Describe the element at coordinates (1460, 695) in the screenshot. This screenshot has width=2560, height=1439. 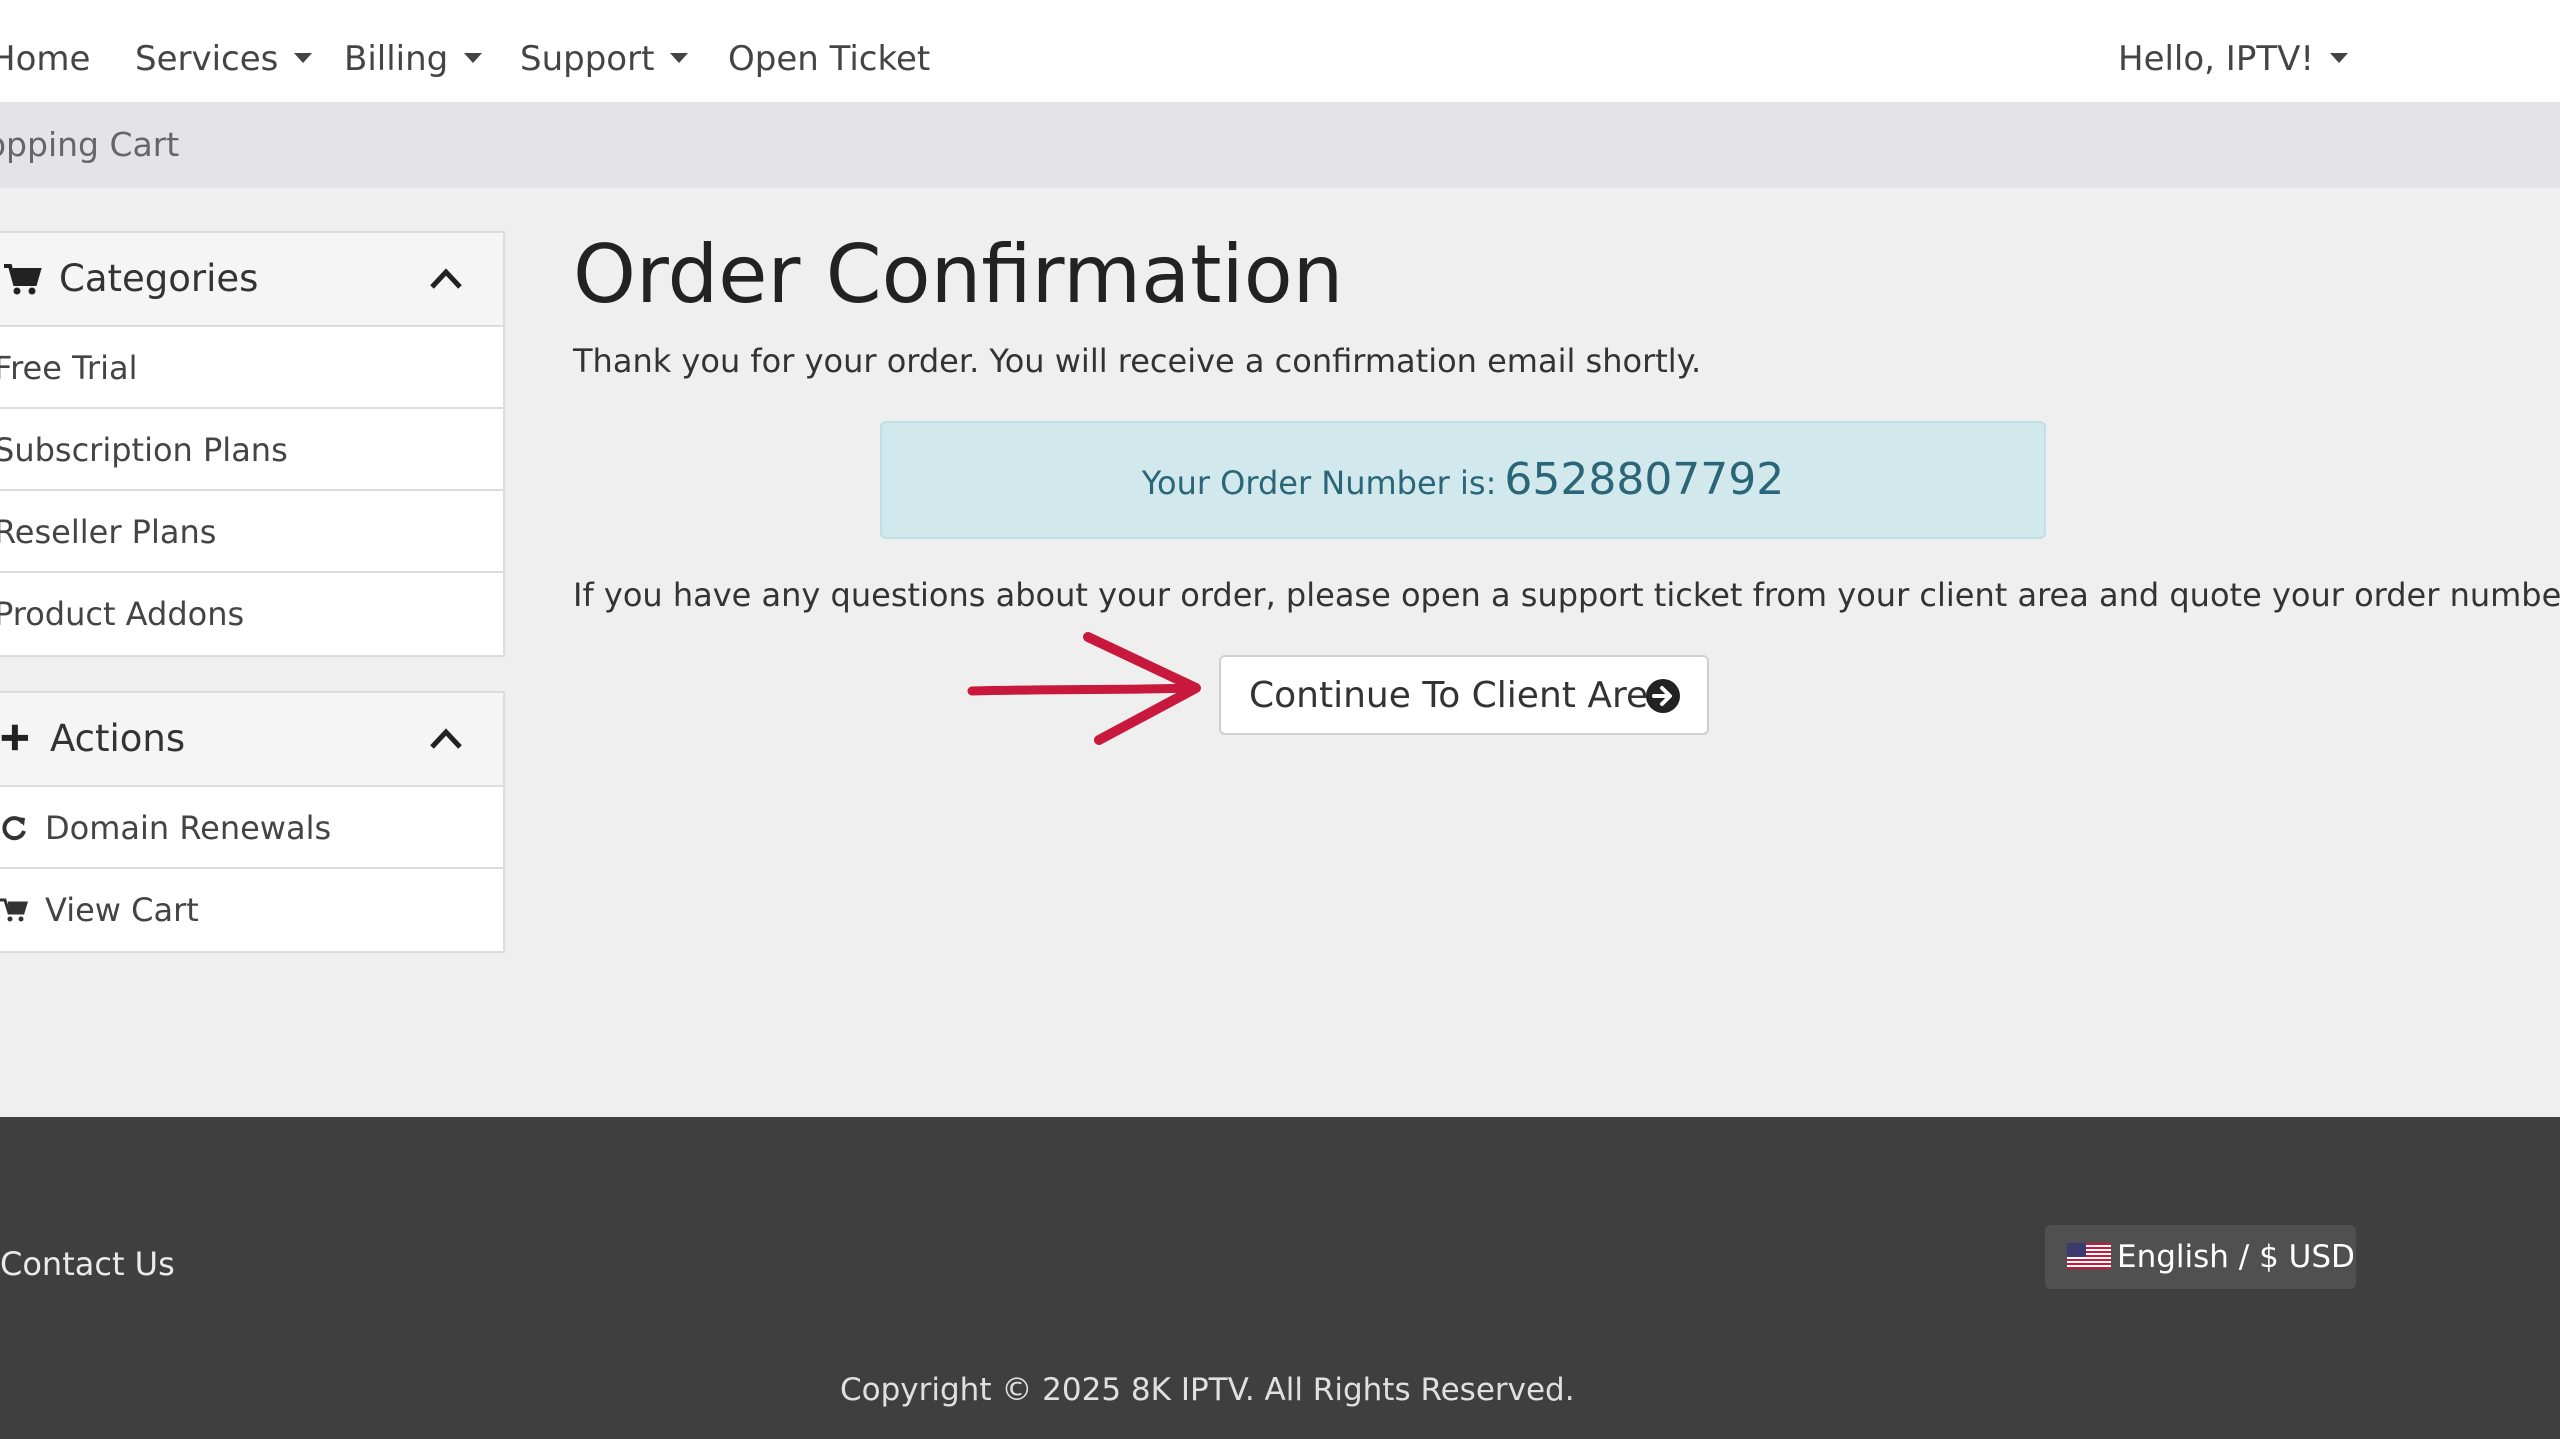
I see `continue-button-label: Continue To Client Area` at that location.